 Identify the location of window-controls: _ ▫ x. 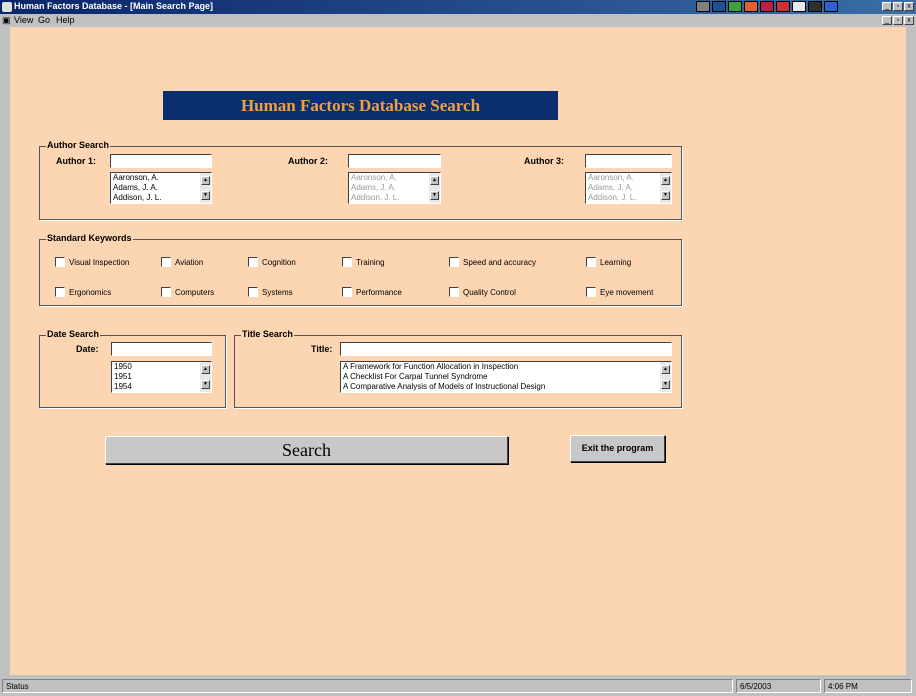
(898, 6).